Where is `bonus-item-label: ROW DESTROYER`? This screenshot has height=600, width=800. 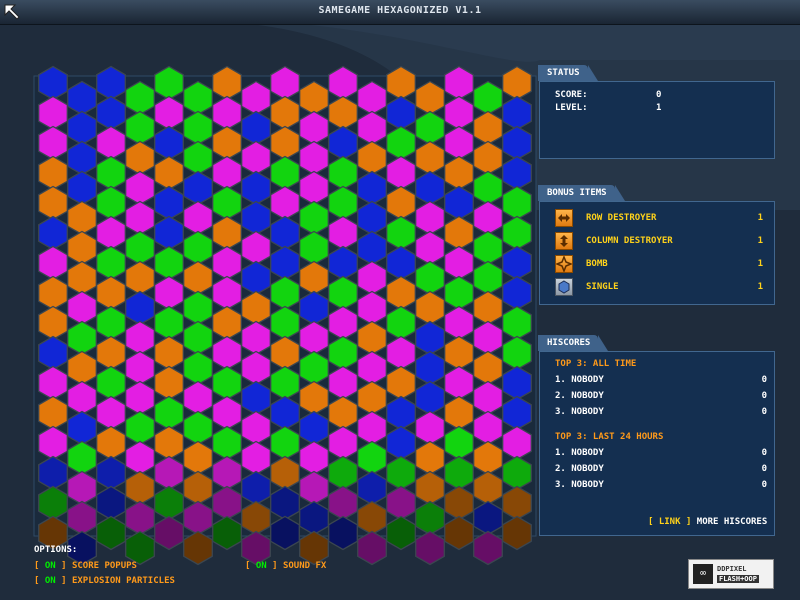 bonus-item-label: ROW DESTROYER is located at coordinates (621, 218).